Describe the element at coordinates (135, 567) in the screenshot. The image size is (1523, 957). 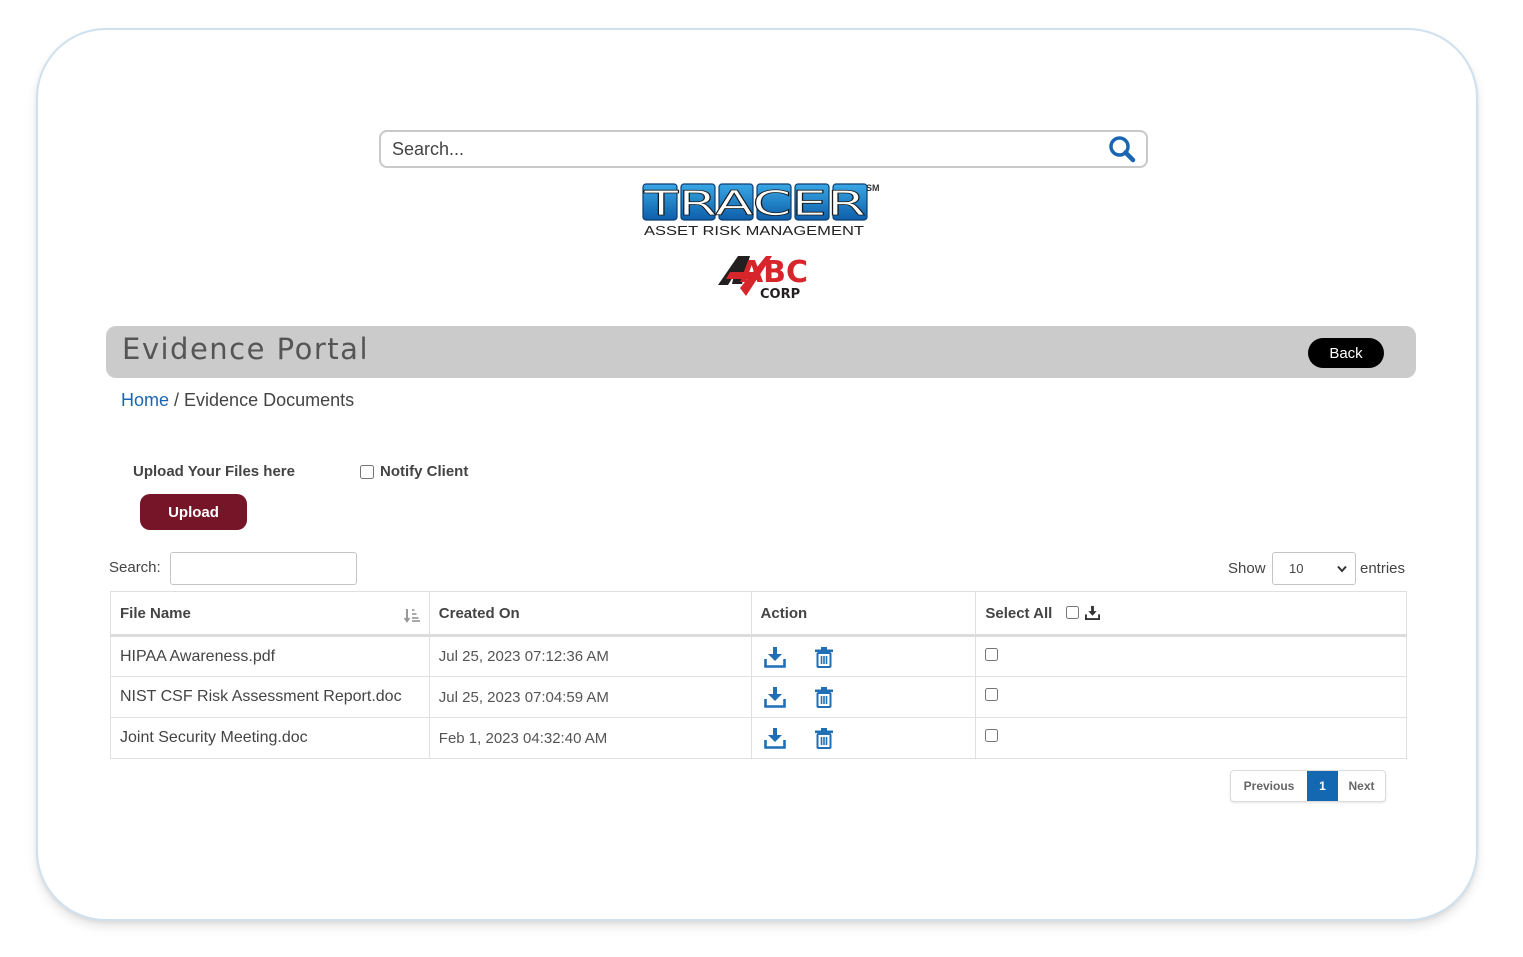
I see `table-search-label: Search:` at that location.